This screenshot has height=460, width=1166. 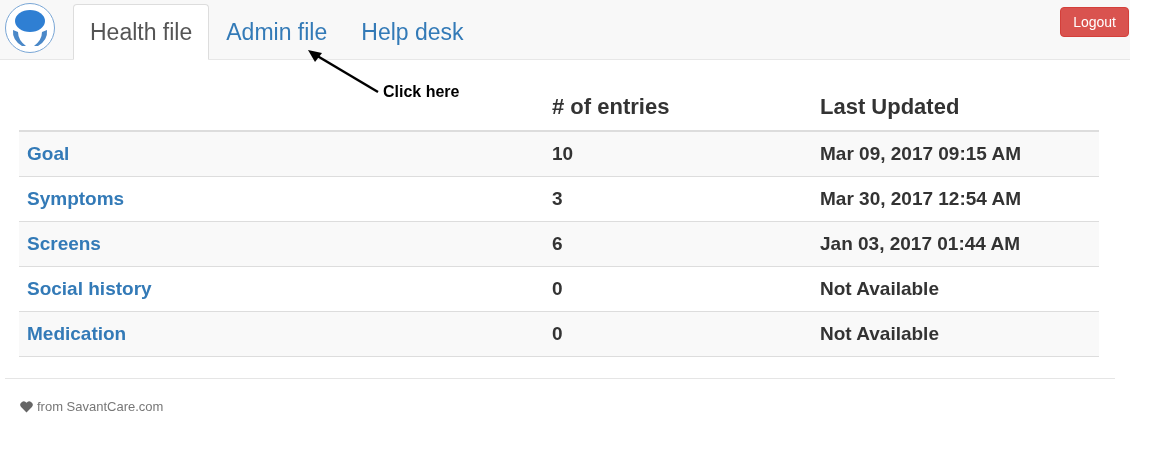 I want to click on annotation-text: Click here, so click(x=421, y=92).